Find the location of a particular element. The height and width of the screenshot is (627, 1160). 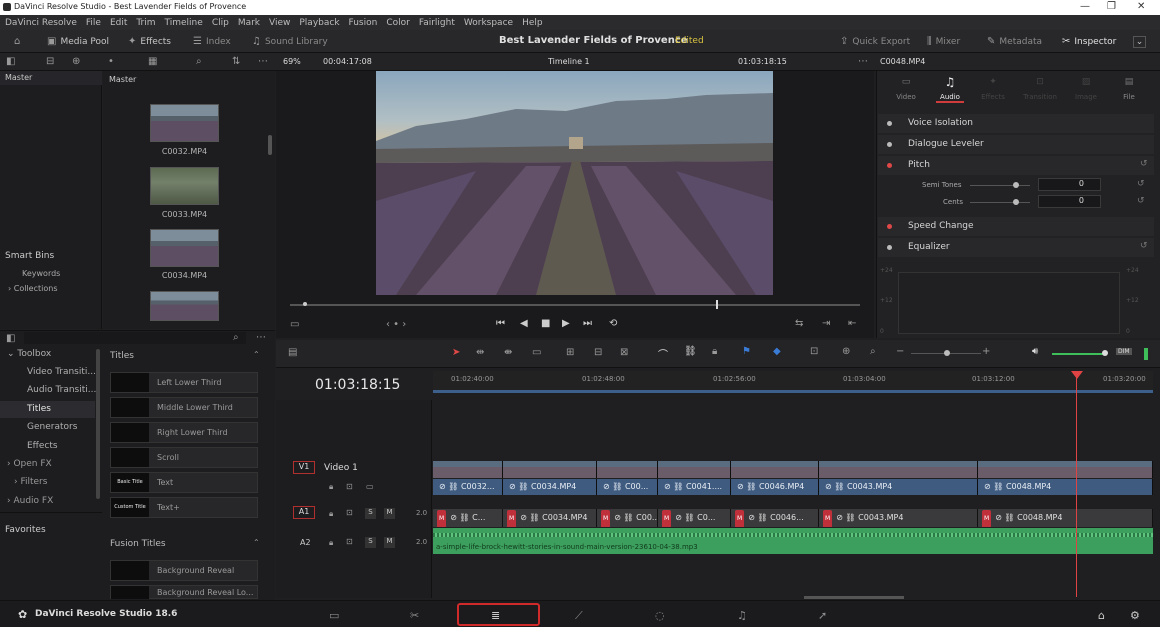

viewer-frame is located at coordinates (574, 183).